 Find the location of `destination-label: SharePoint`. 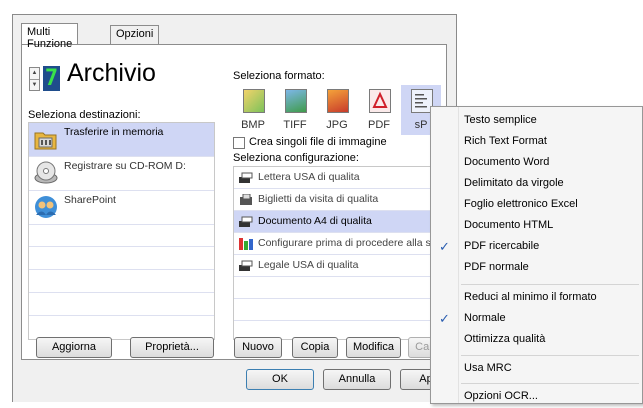

destination-label: SharePoint is located at coordinates (90, 200).